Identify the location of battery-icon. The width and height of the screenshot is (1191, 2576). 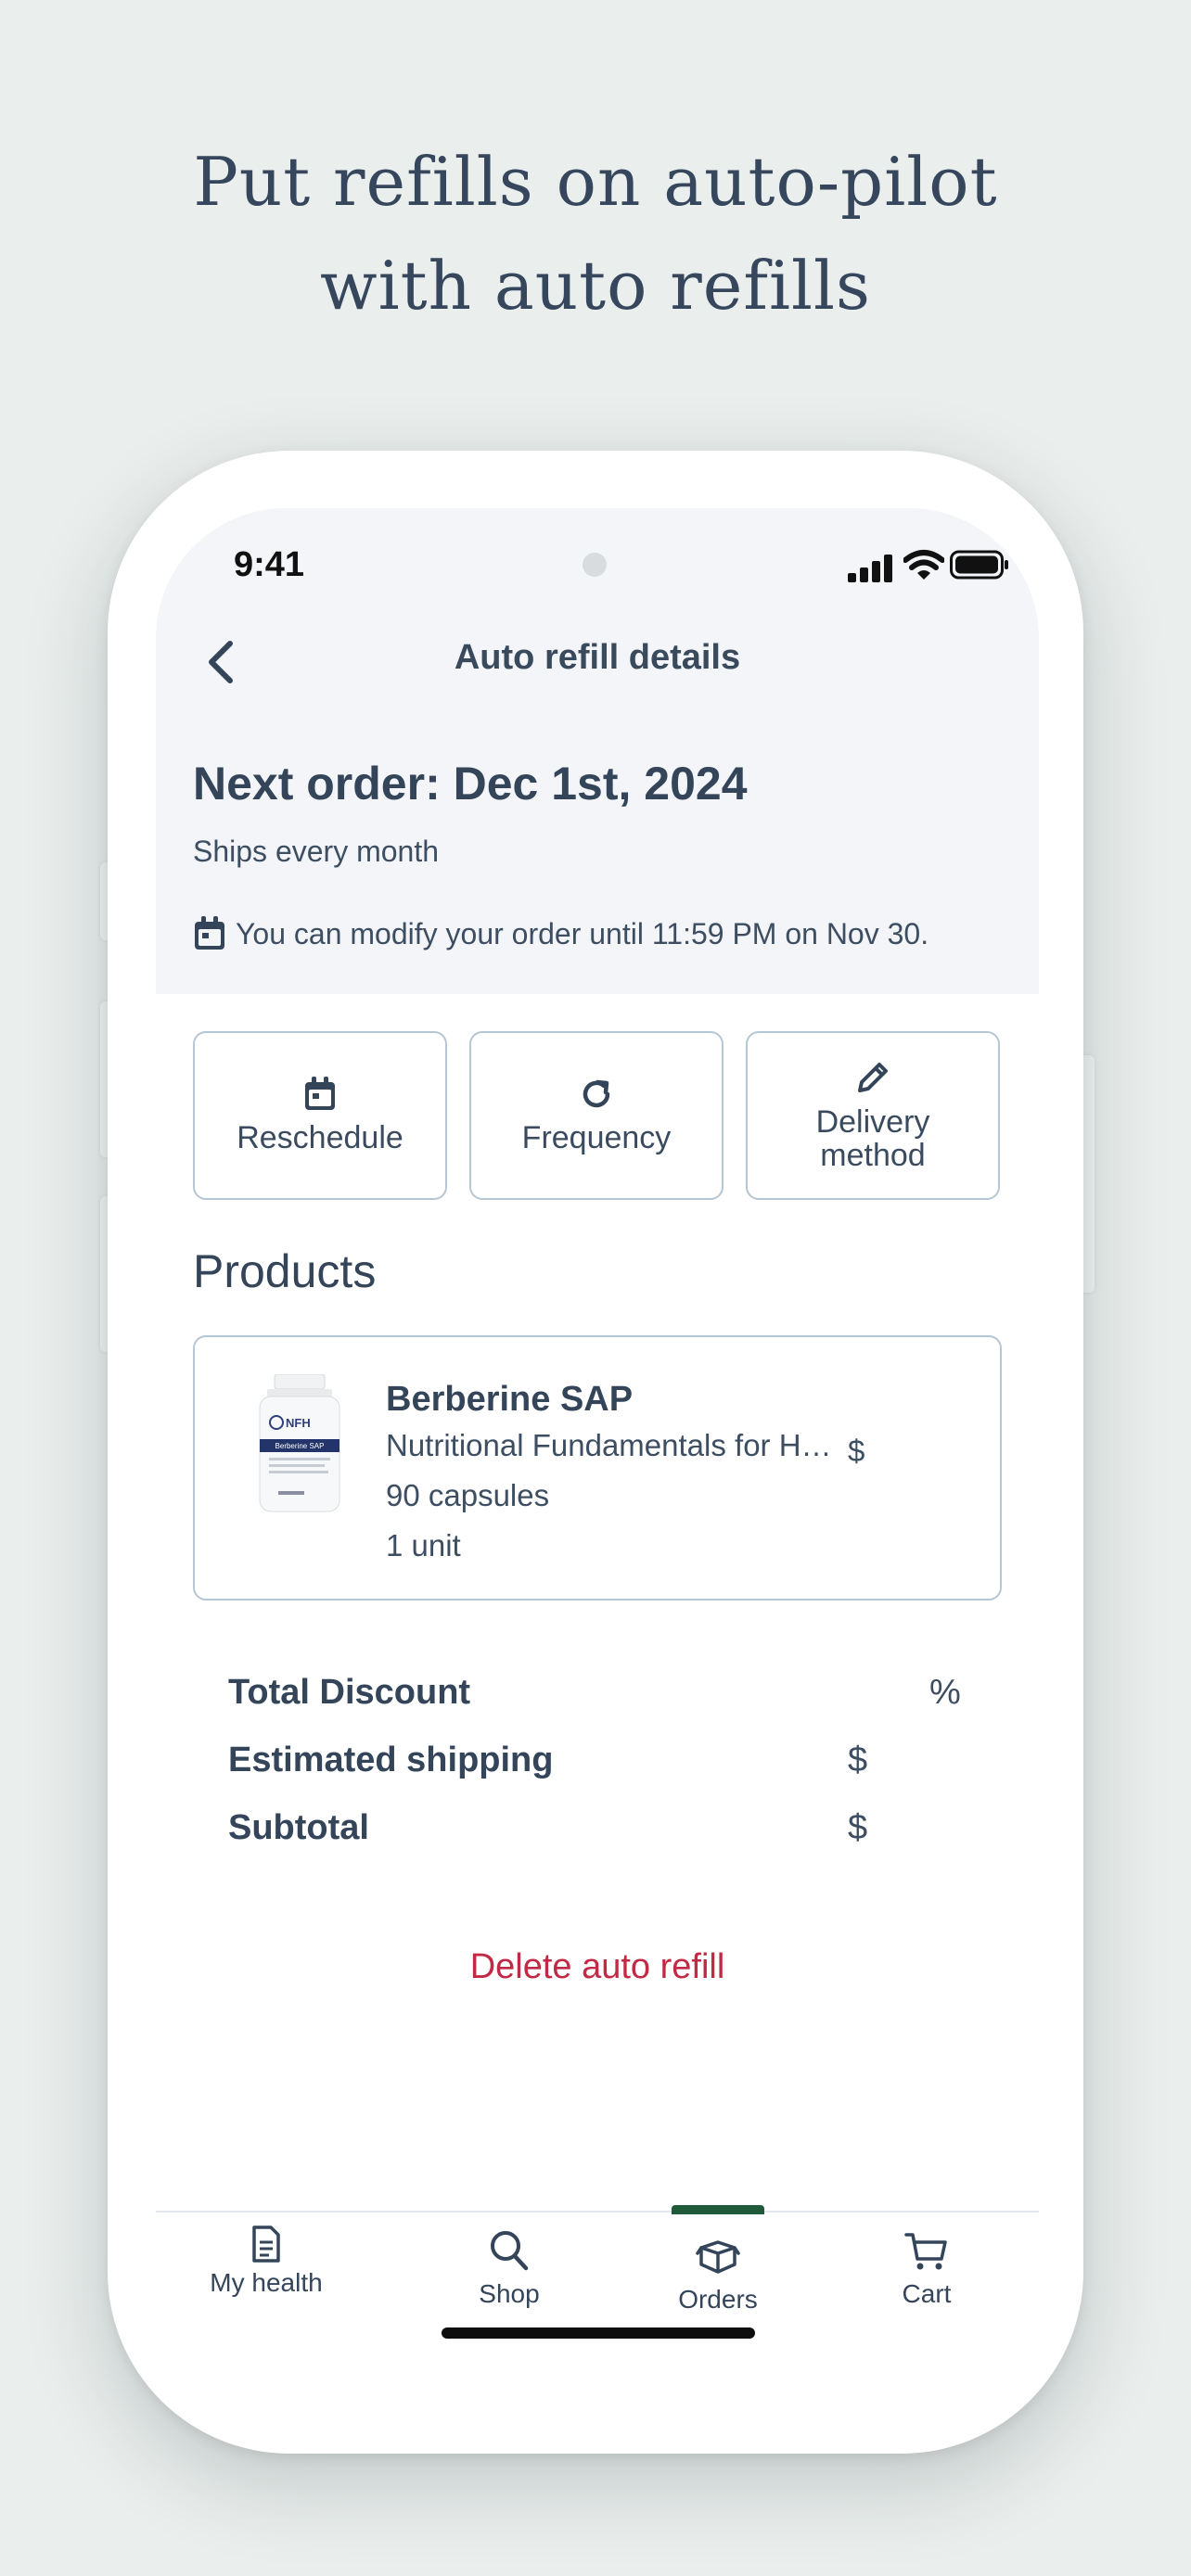
(979, 565).